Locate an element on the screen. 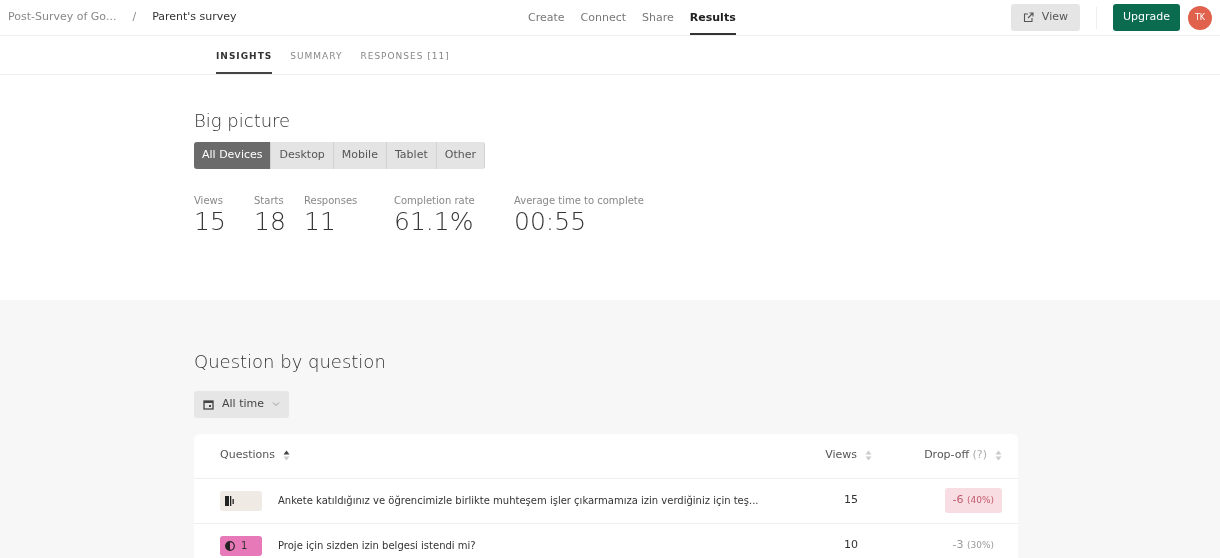 The width and height of the screenshot is (1220, 558). nav-tab: Create is located at coordinates (546, 17).